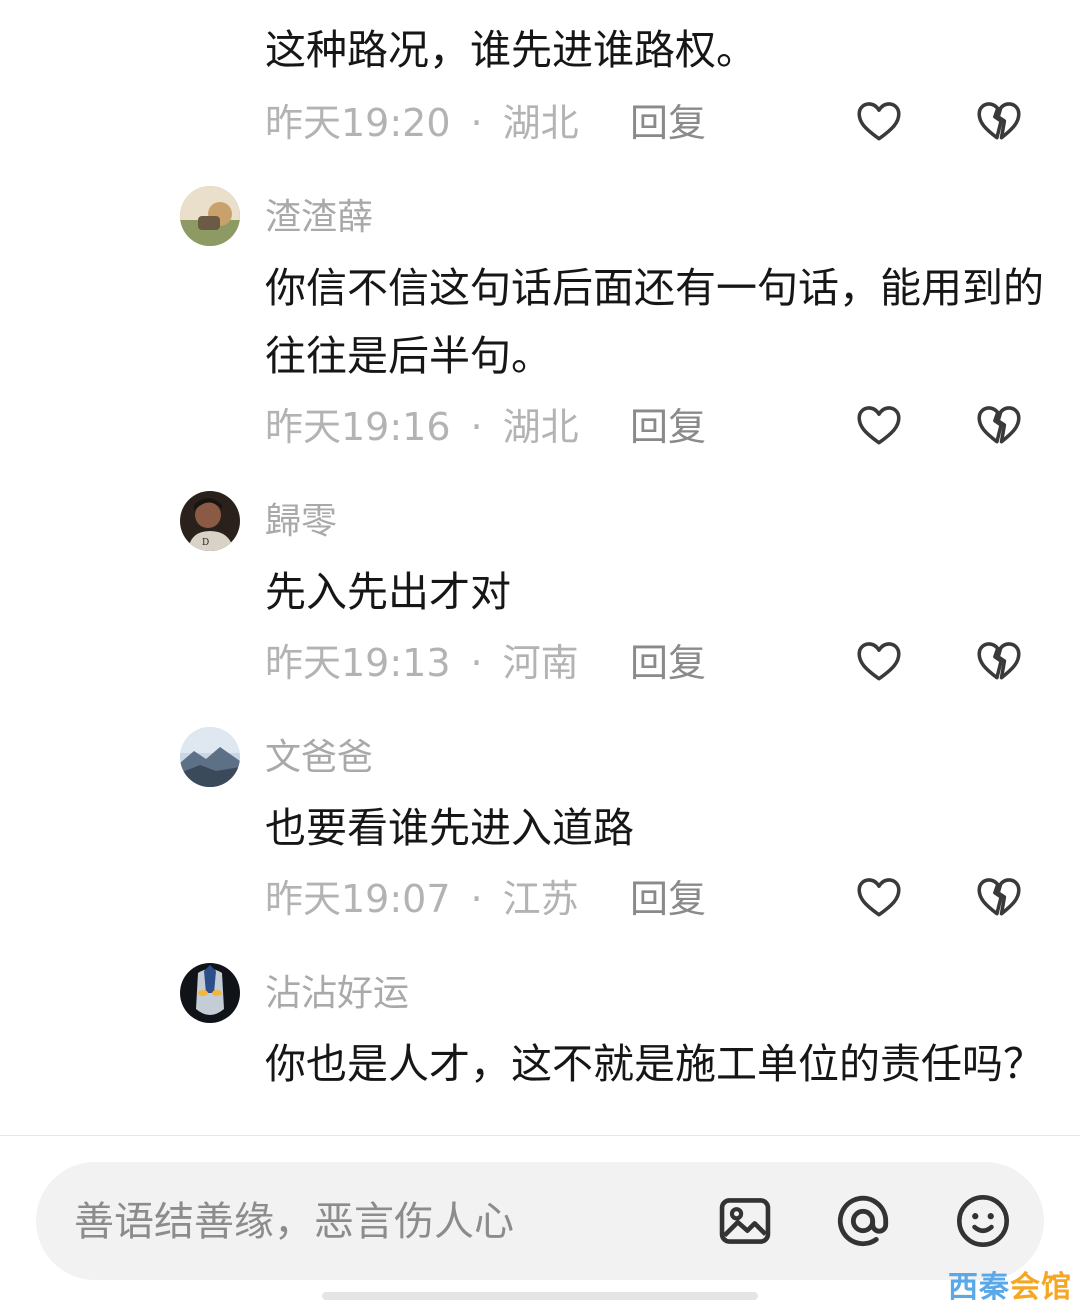 This screenshot has height=1306, width=1080. What do you see at coordinates (511, 50) in the screenshot?
I see `comment-text: 这种路况，谁先进谁路权。` at bounding box center [511, 50].